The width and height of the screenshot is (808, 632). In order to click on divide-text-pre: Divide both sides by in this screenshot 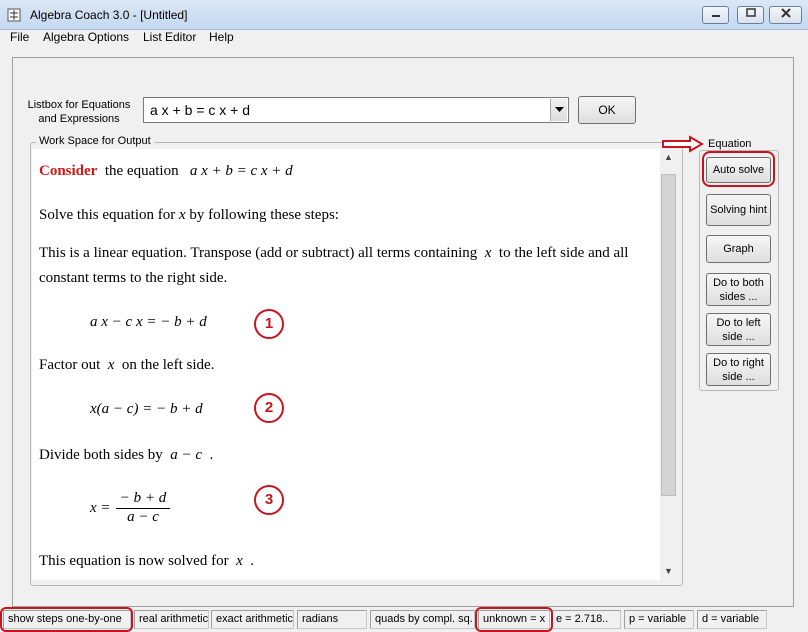, I will do `click(101, 455)`.